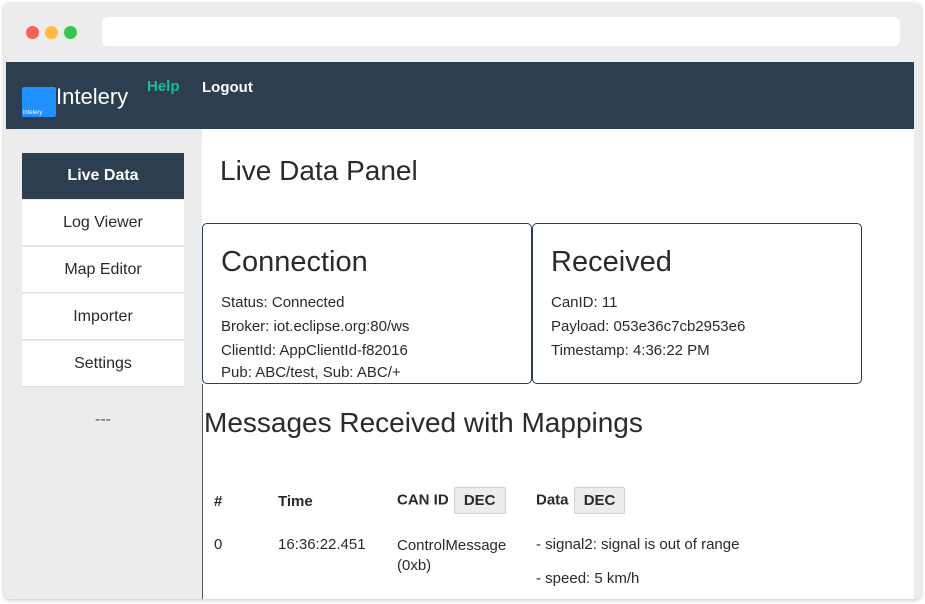 This screenshot has height=604, width=925. What do you see at coordinates (451, 500) in the screenshot?
I see `column-header-can-id: CAN ID DEC` at bounding box center [451, 500].